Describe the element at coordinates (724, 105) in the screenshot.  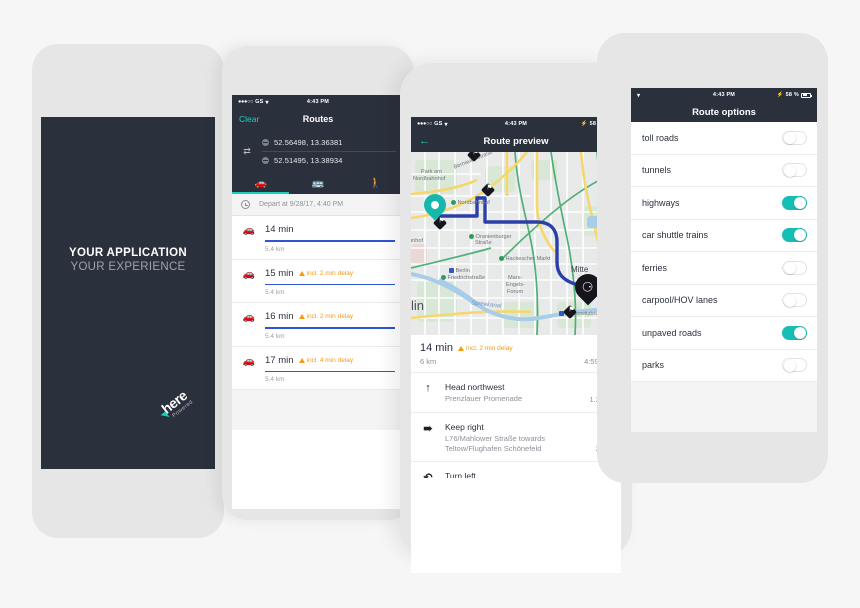
I see `options-navbar: ▾ 4:43 PM ⚡ 58 % Route options` at that location.